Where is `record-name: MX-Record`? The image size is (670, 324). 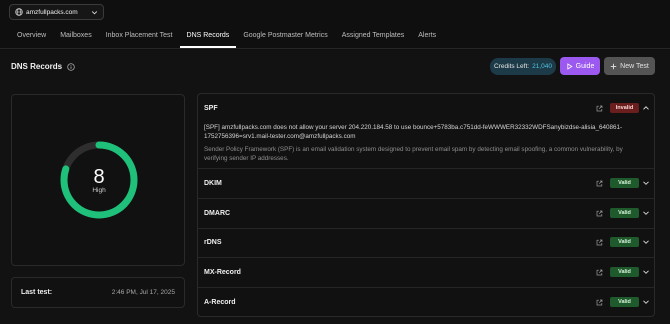
record-name: MX-Record is located at coordinates (222, 272).